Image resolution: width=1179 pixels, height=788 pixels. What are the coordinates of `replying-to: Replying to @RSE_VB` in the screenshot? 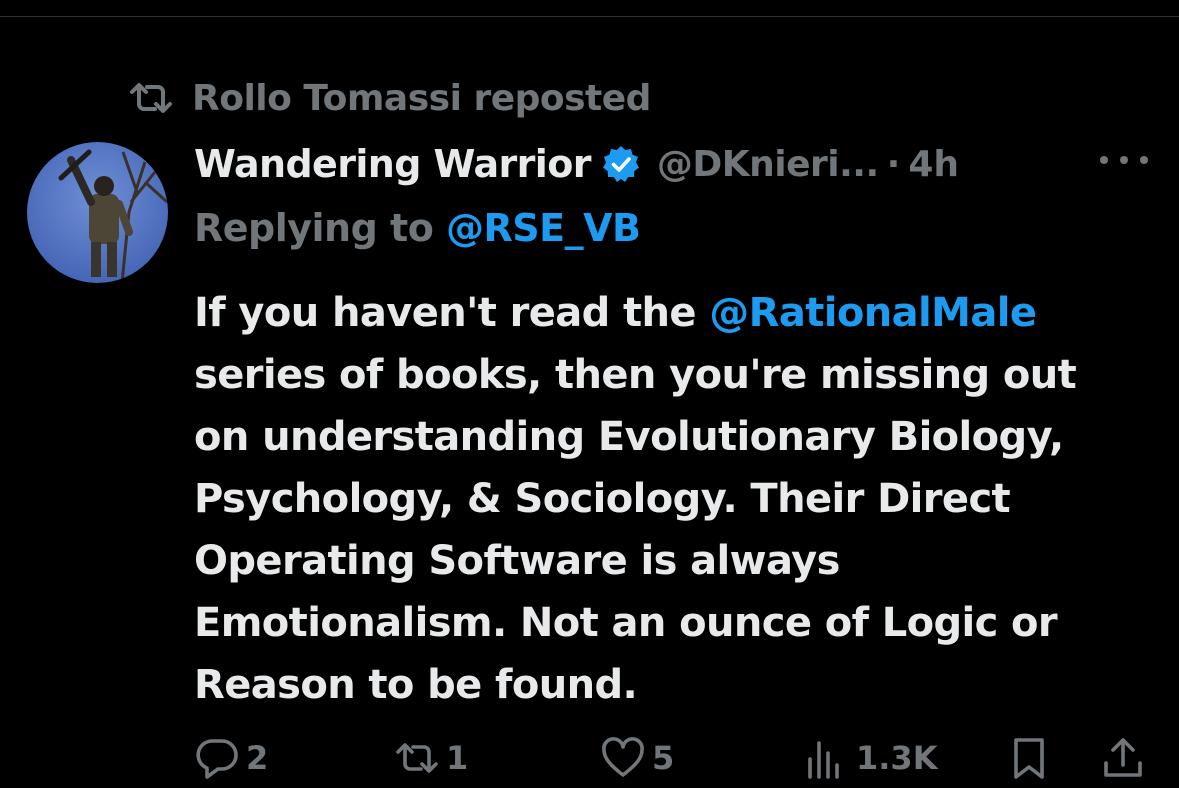 It's located at (417, 228).